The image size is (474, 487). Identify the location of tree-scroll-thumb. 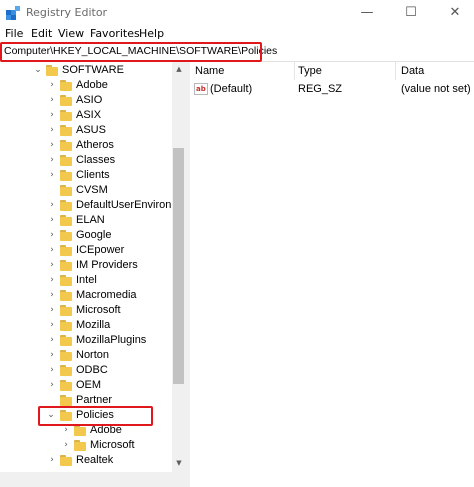
(178, 266).